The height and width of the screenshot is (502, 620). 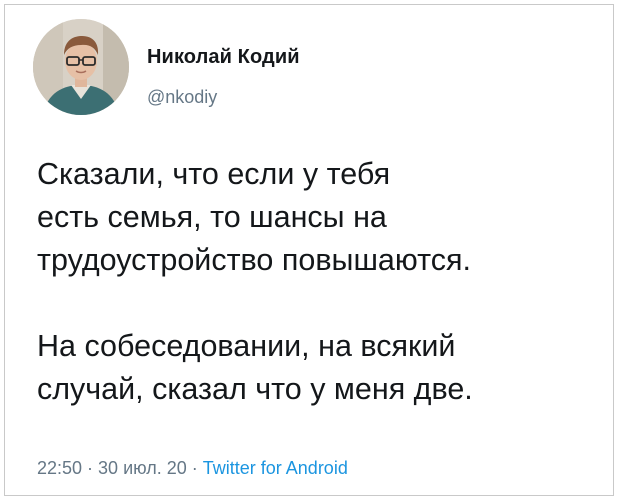 I want to click on avatar-photo-icon, so click(x=81, y=67).